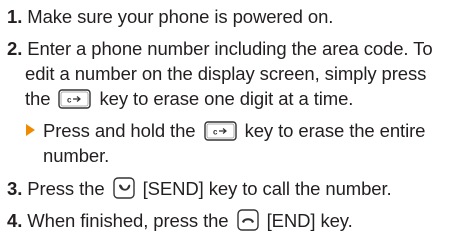  What do you see at coordinates (30, 130) in the screenshot?
I see `triangle-bullet-icon` at bounding box center [30, 130].